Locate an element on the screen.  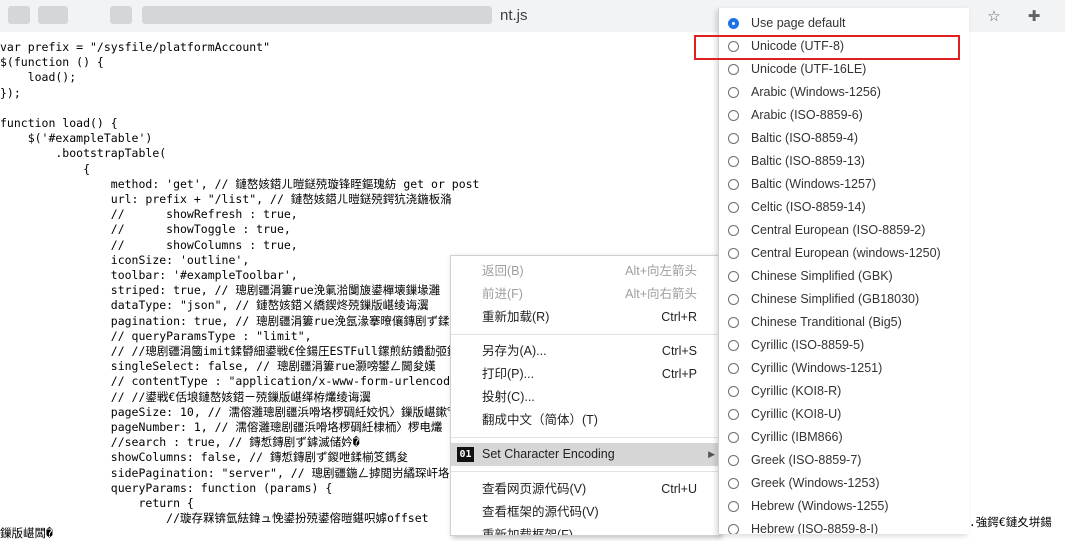
tab-title: nt.js is located at coordinates (514, 15).